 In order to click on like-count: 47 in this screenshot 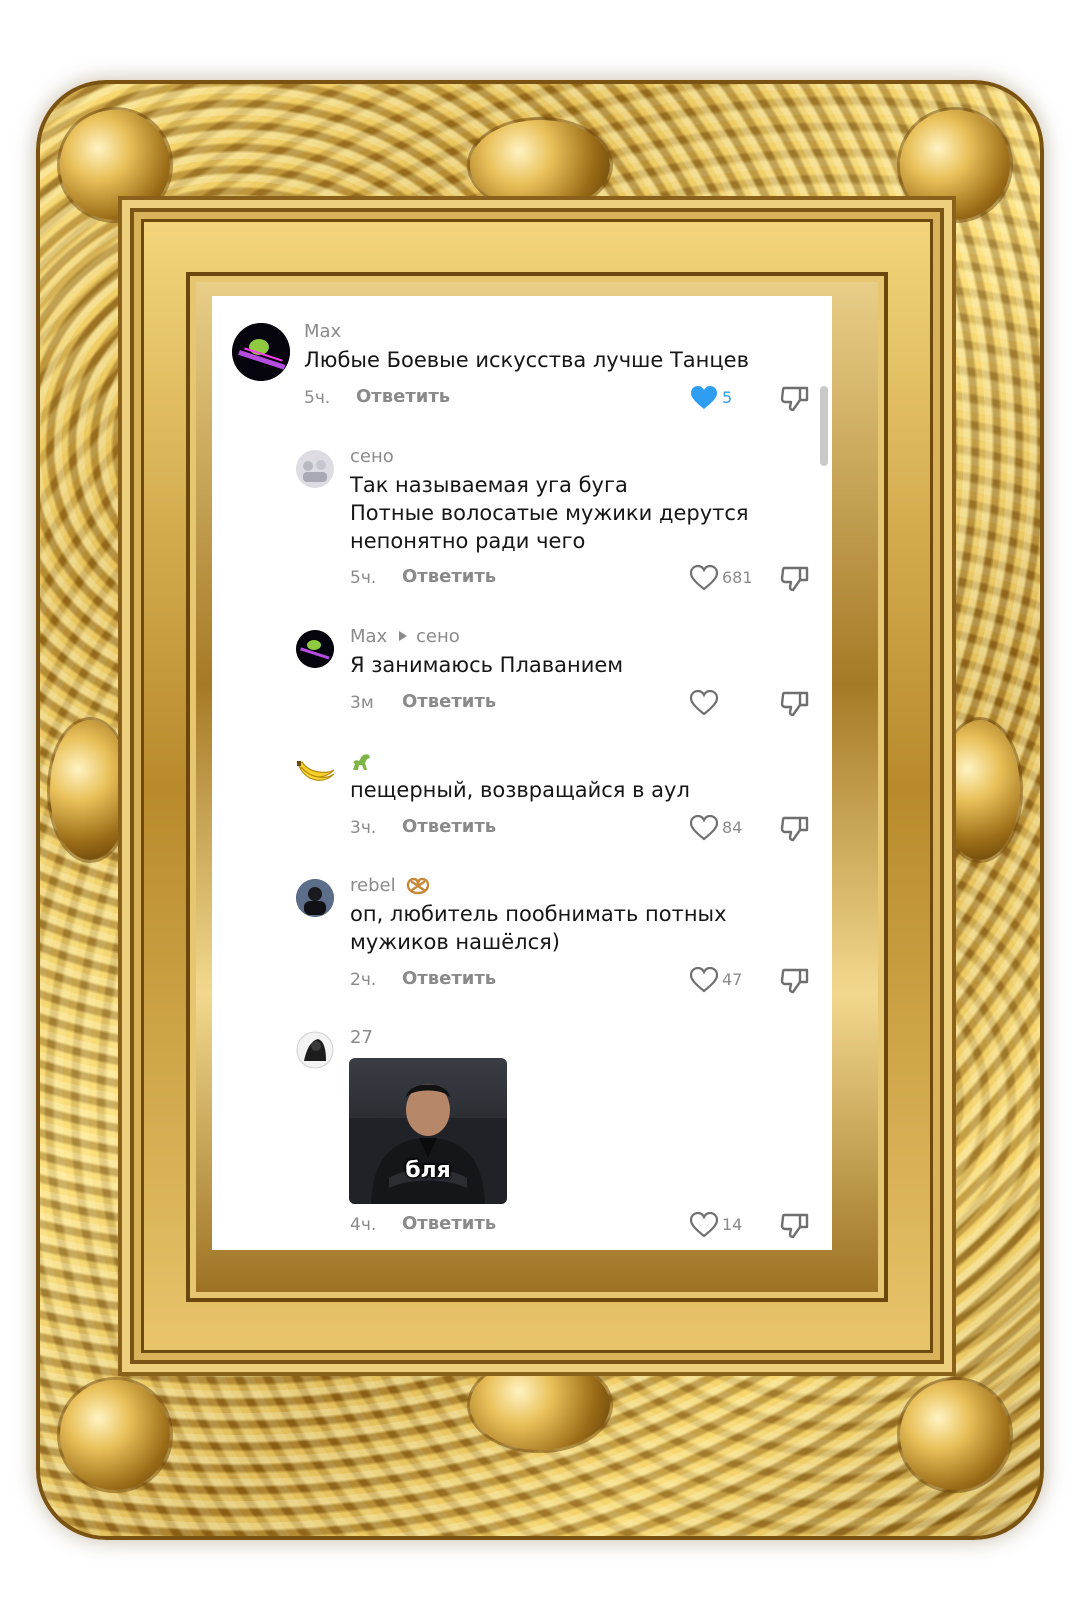, I will do `click(732, 979)`.